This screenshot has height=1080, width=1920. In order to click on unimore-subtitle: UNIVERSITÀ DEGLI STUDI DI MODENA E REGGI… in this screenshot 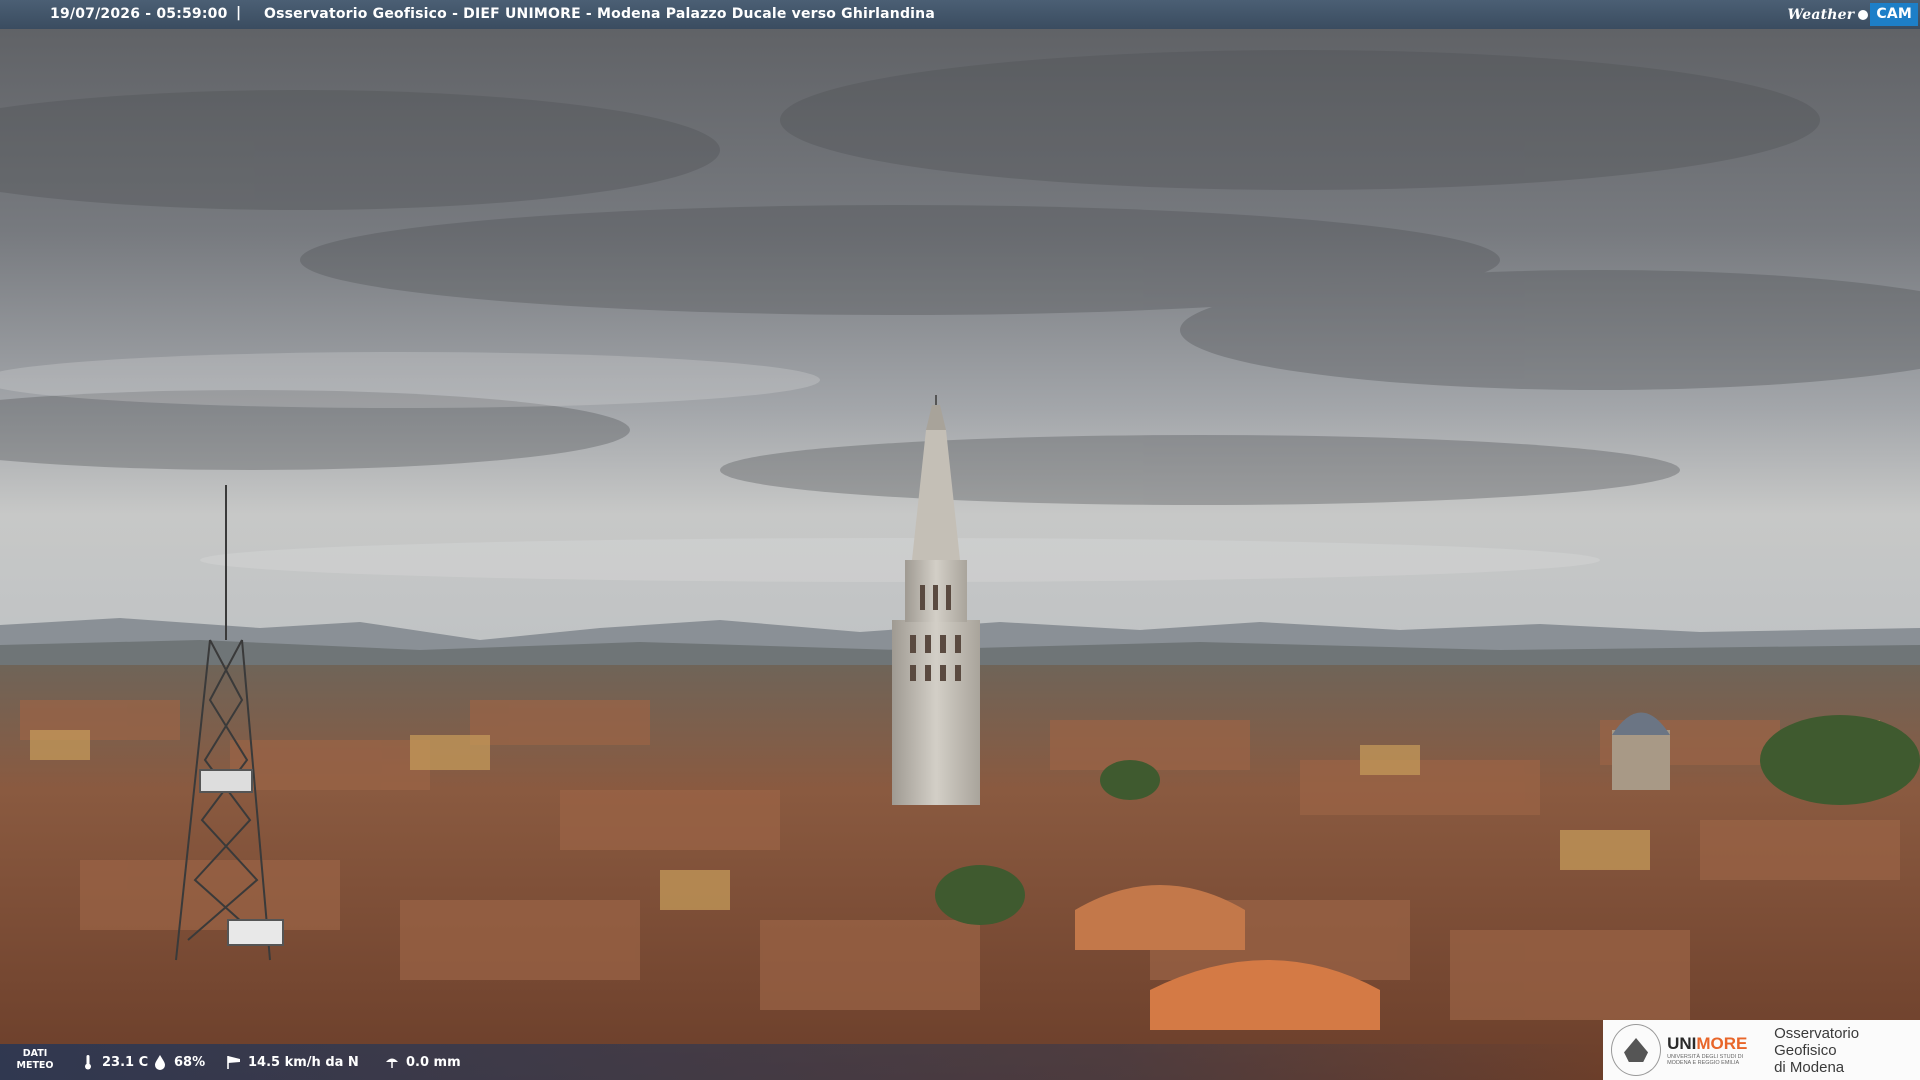, I will do `click(1705, 1060)`.